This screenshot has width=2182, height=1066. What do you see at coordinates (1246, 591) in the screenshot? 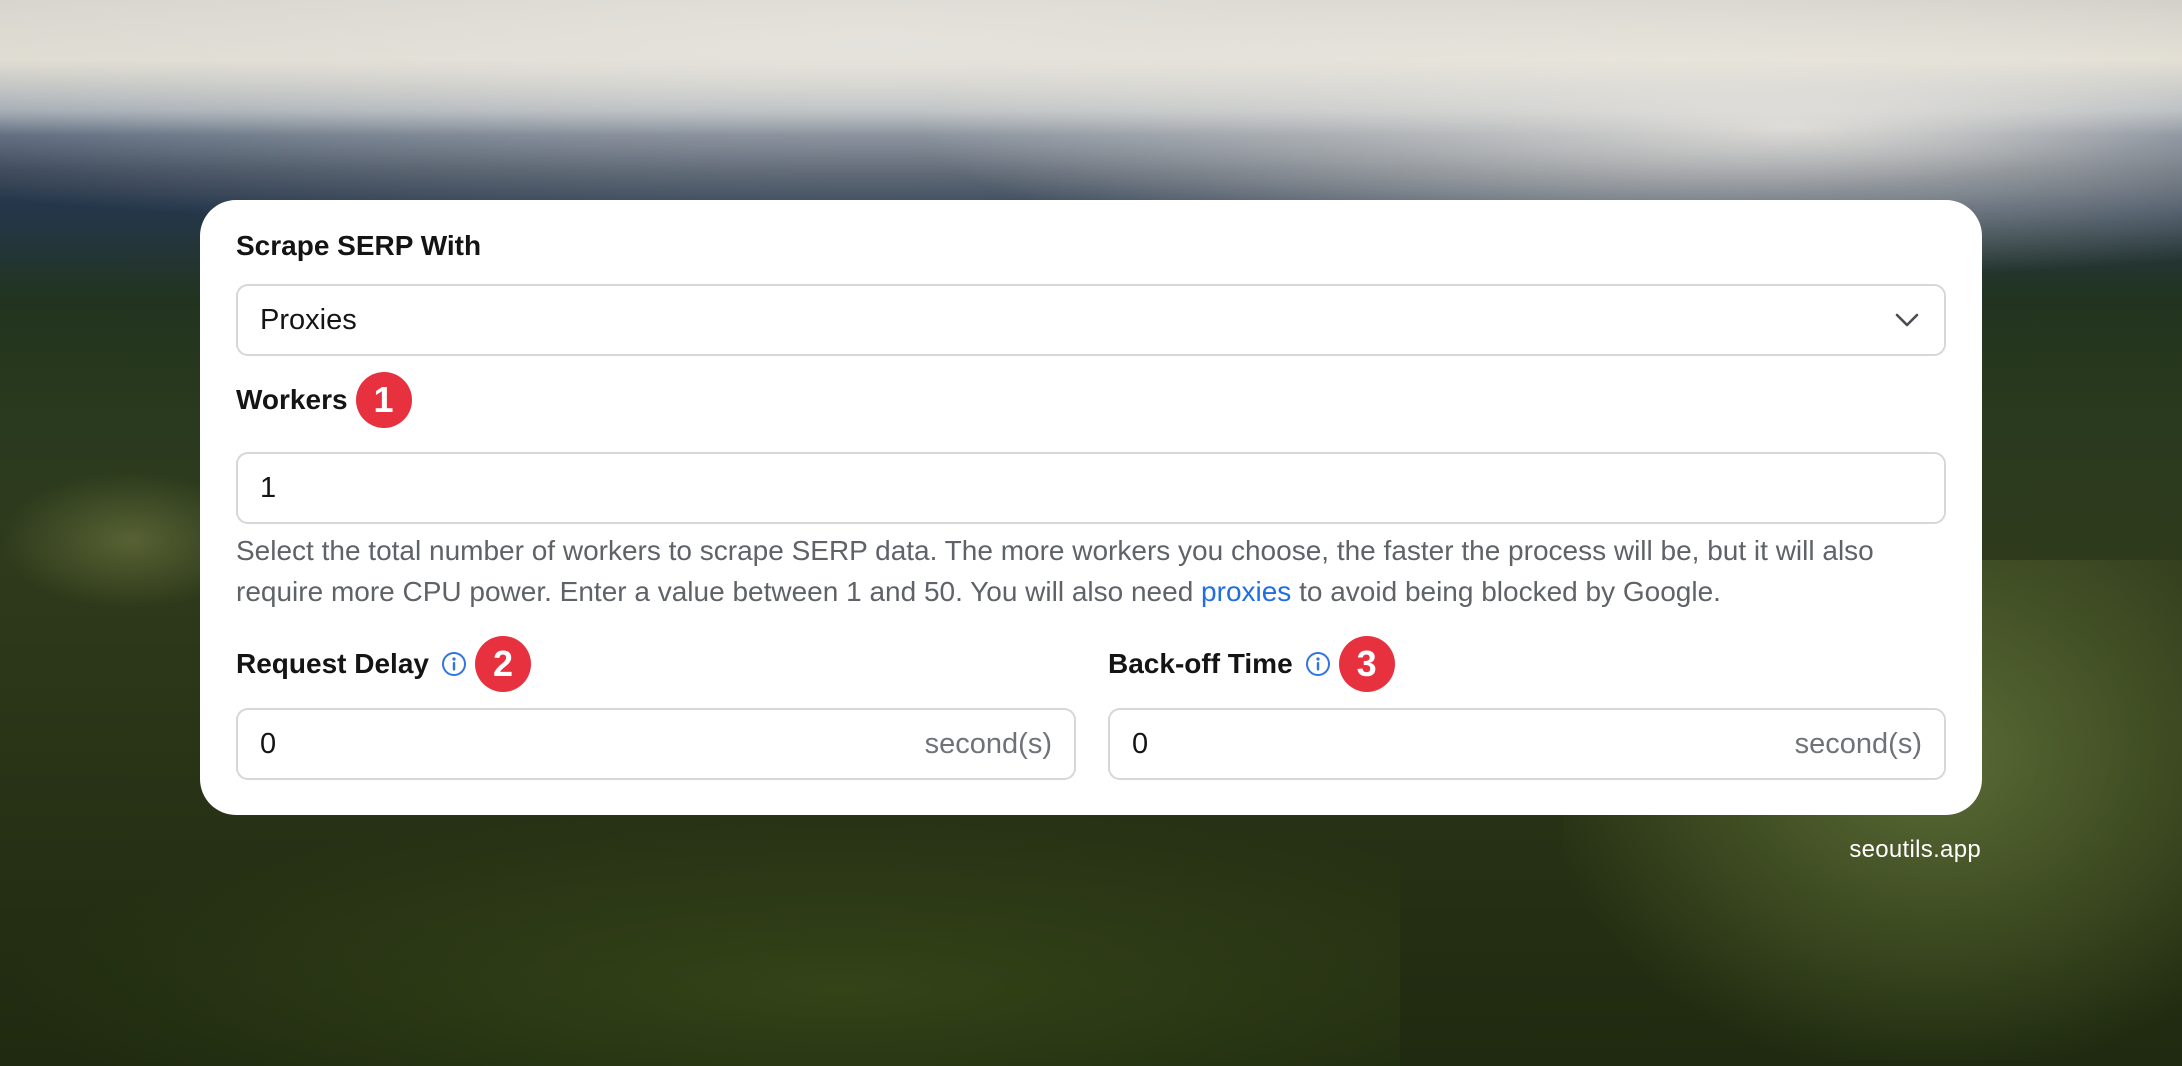
I see `proxies-link: proxies` at bounding box center [1246, 591].